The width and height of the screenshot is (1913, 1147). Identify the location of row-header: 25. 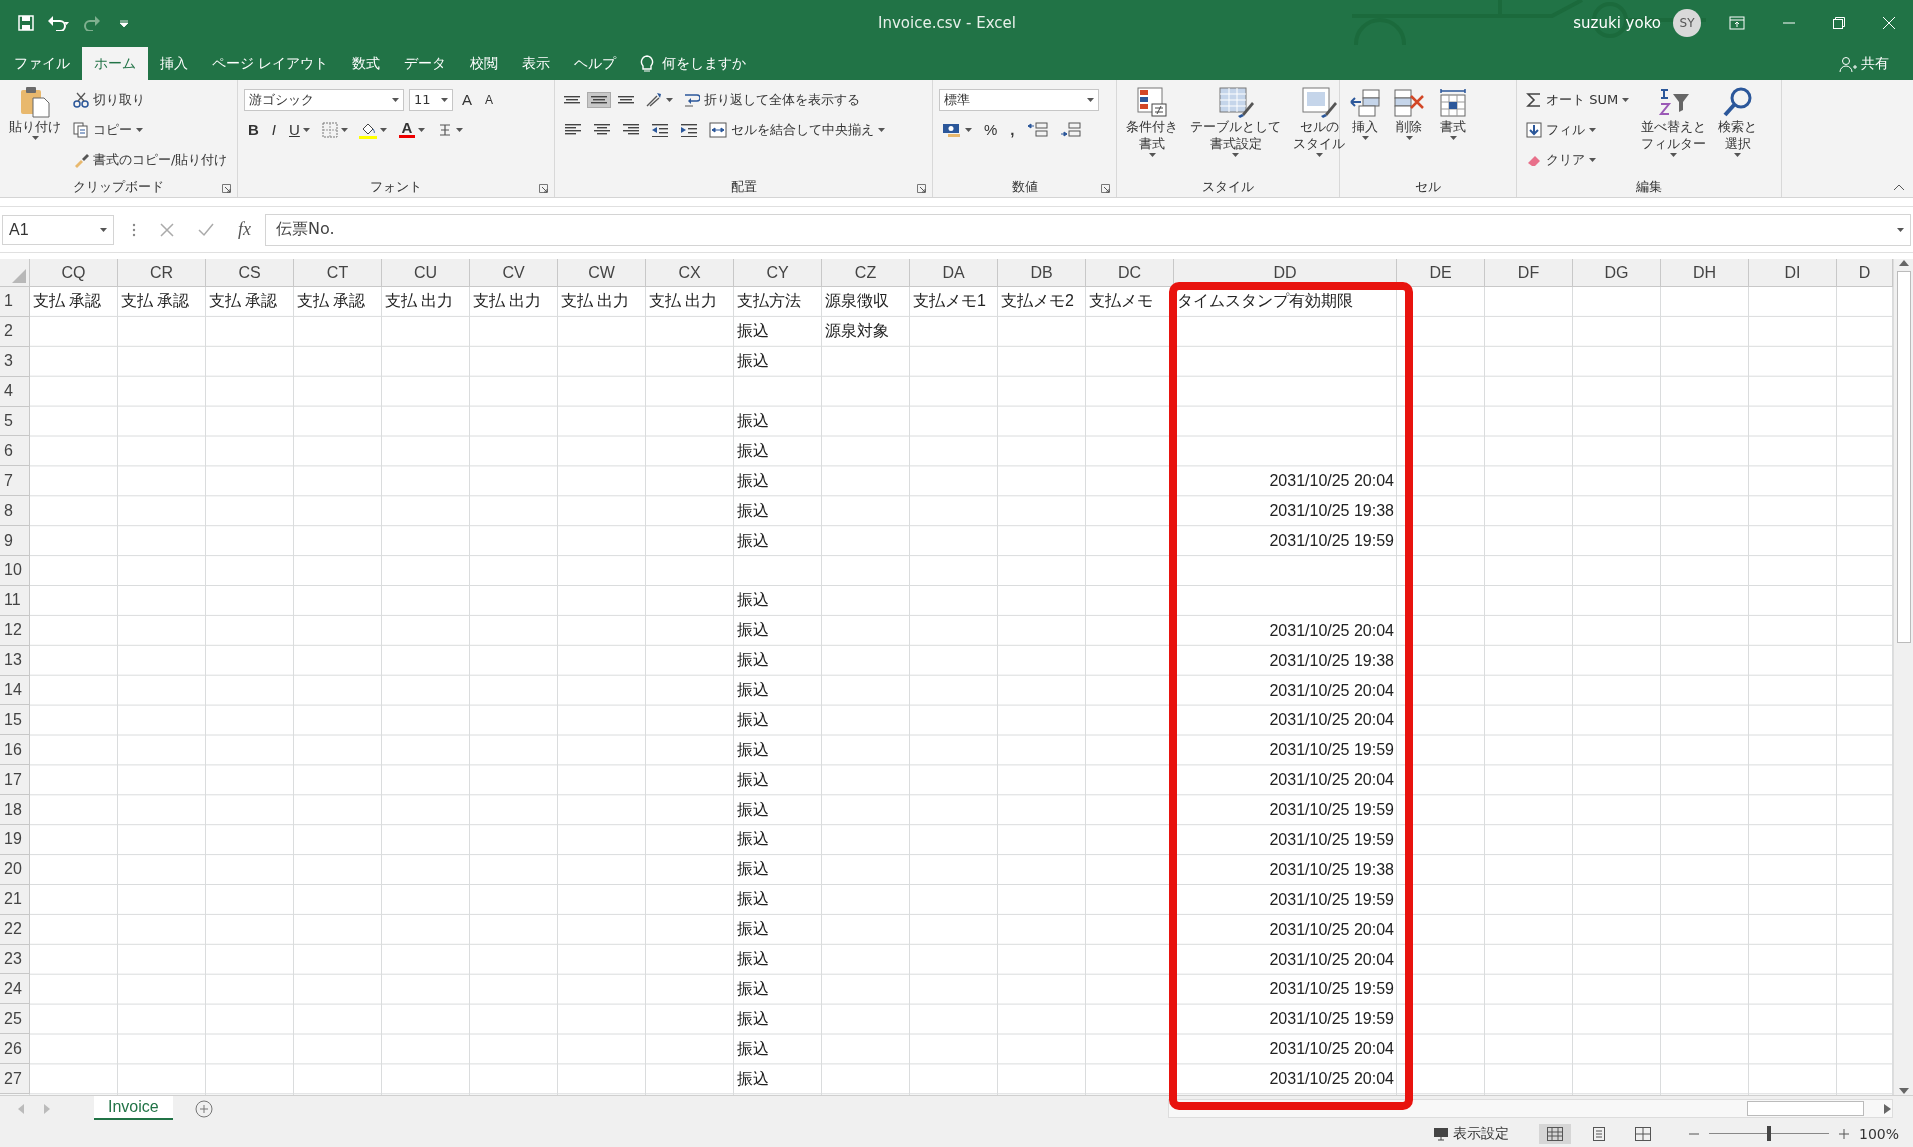
(15, 1019).